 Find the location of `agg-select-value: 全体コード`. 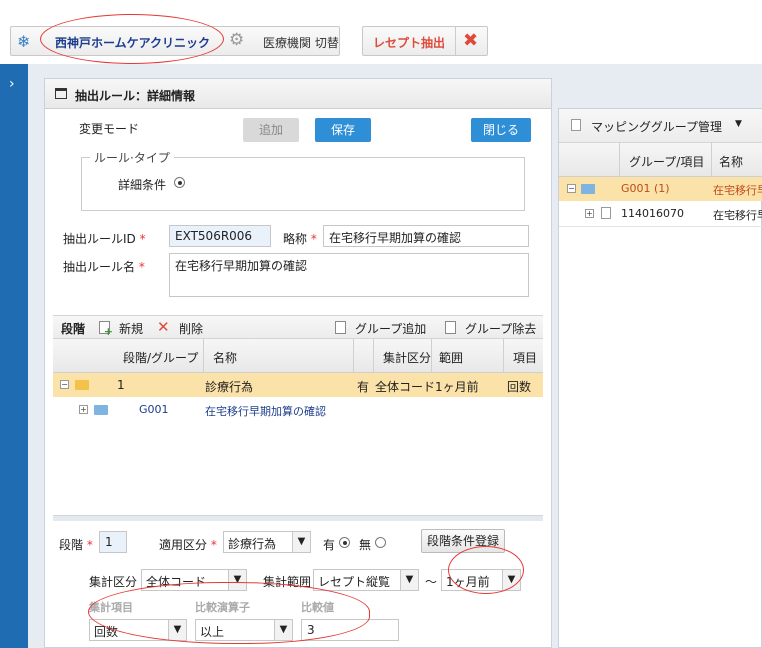

agg-select-value: 全体コード is located at coordinates (176, 582).